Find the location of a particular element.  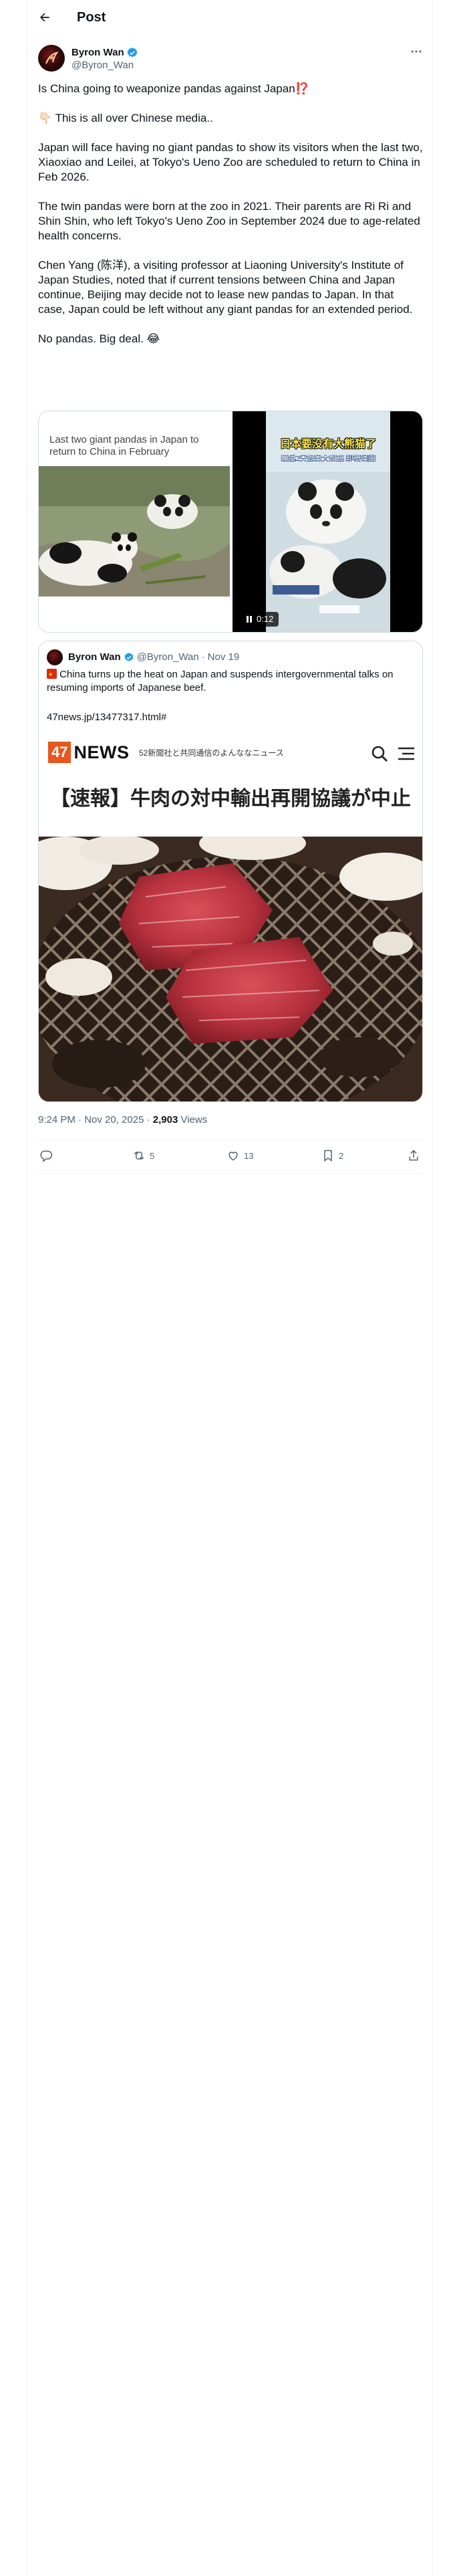

quoted-author: Byron Wan @Byron_Wan · Nov 19 is located at coordinates (143, 657).